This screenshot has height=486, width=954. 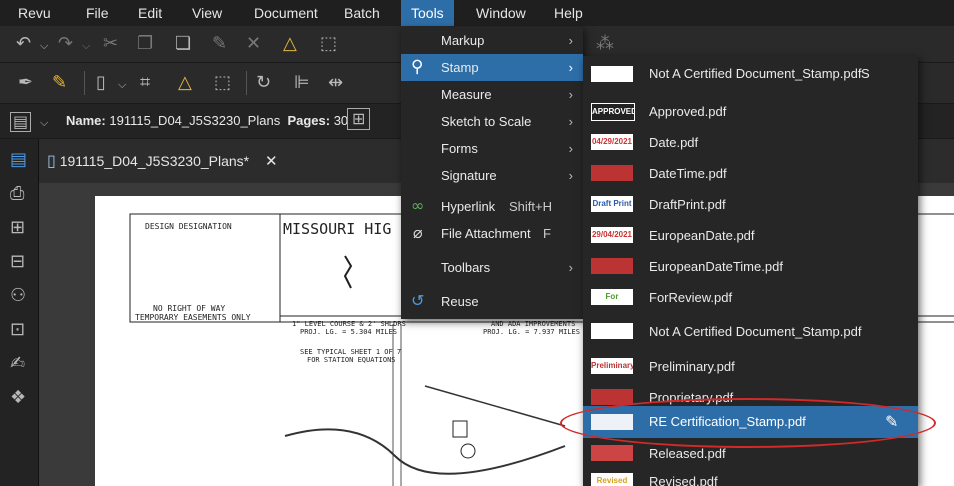 I want to click on page-count: 30, so click(x=341, y=120).